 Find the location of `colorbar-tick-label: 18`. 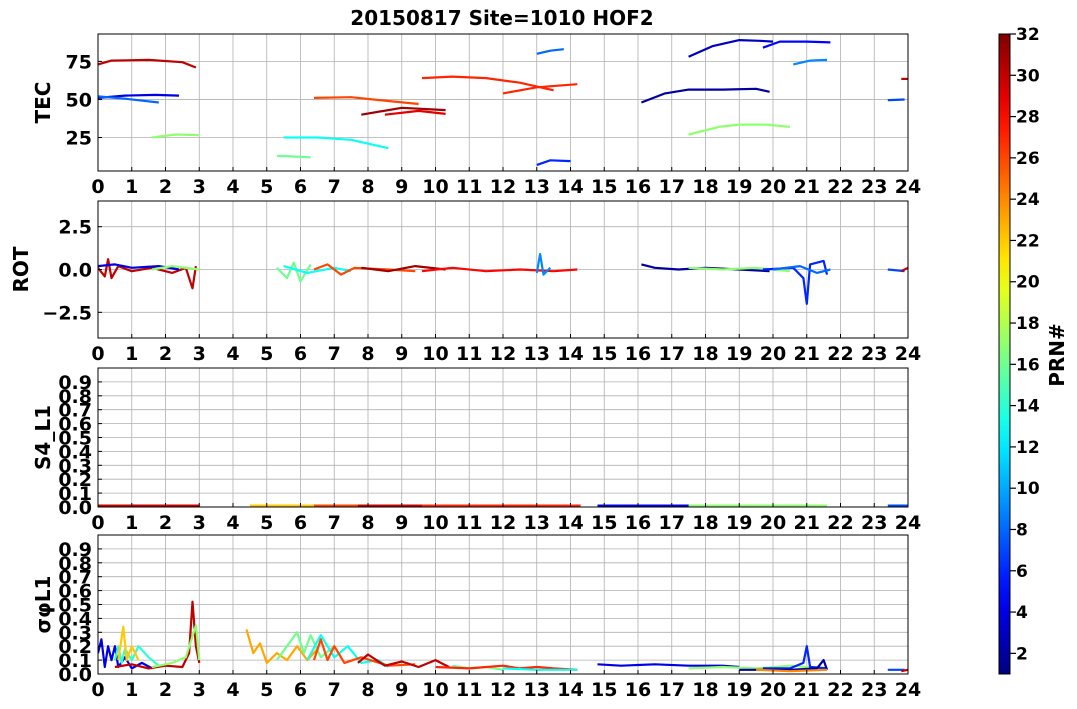

colorbar-tick-label: 18 is located at coordinates (1028, 324).